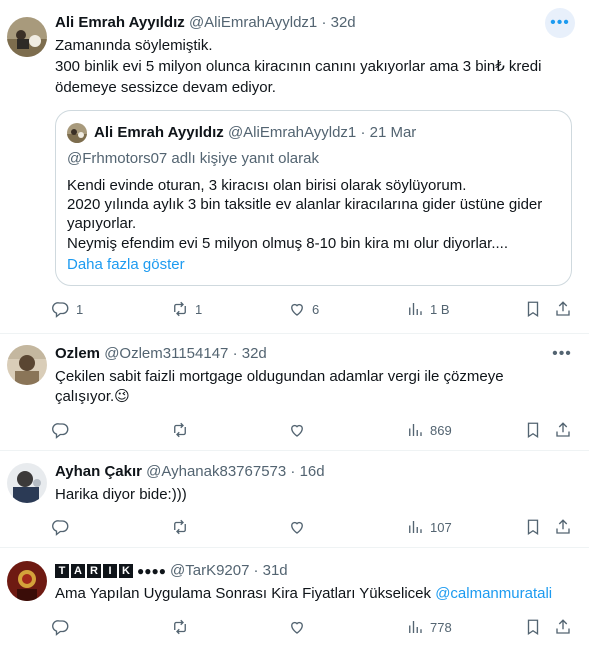  What do you see at coordinates (102, 223) in the screenshot?
I see `quoted-text-line: yapıyorlar.` at bounding box center [102, 223].